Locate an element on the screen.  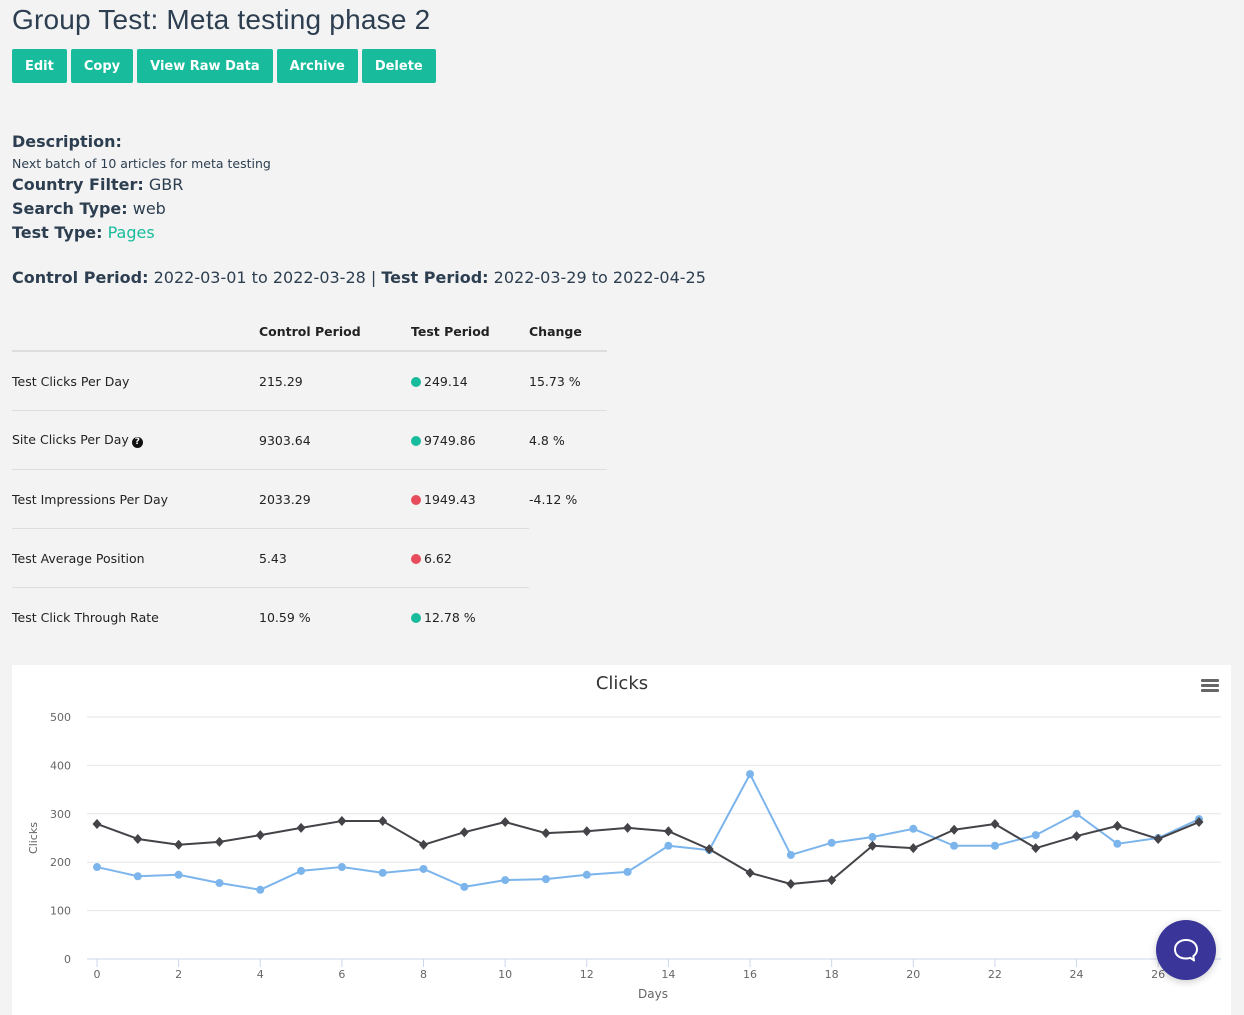
test-value-cell: 6.62 is located at coordinates (470, 558).